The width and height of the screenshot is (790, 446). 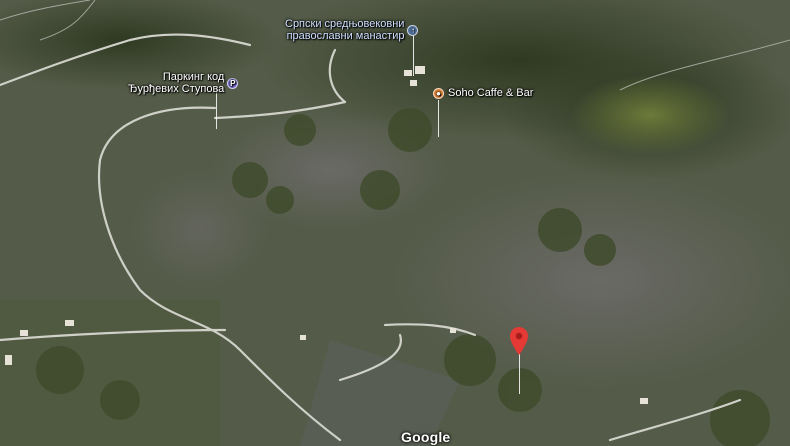 What do you see at coordinates (491, 93) in the screenshot?
I see `poi-cafe-label: Soho Caffe & Bar` at bounding box center [491, 93].